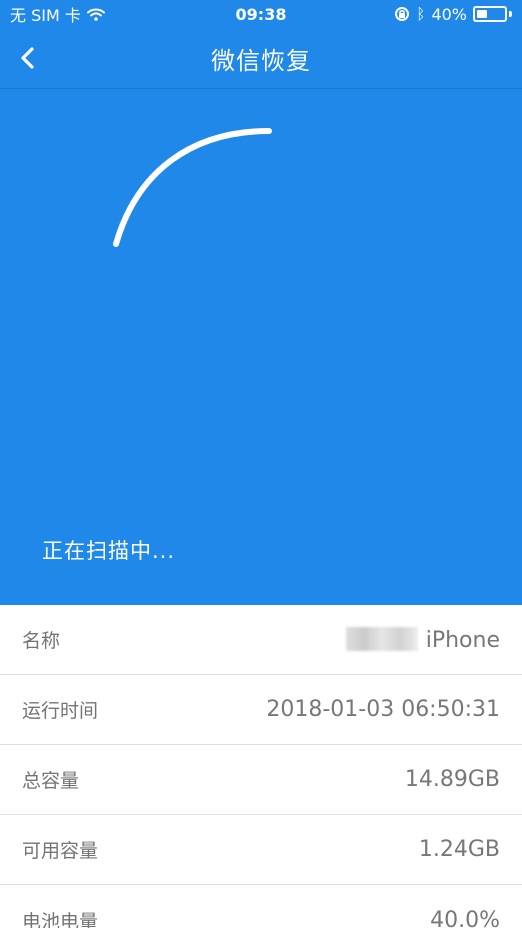 The width and height of the screenshot is (522, 928). I want to click on total-capacity-label: 总容量, so click(51, 781).